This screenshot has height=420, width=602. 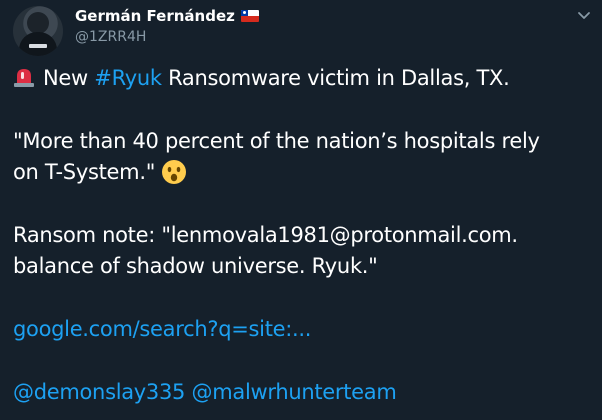 What do you see at coordinates (335, 78) in the screenshot?
I see `tweet-headline-rest: Ransomware victim in Dallas, TX.` at bounding box center [335, 78].